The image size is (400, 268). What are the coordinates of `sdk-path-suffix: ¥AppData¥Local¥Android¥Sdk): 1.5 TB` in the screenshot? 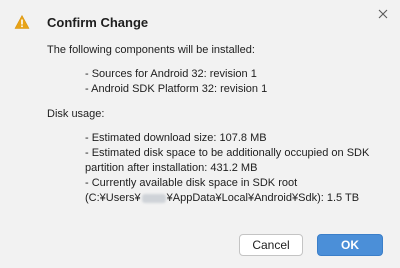 It's located at (263, 198).